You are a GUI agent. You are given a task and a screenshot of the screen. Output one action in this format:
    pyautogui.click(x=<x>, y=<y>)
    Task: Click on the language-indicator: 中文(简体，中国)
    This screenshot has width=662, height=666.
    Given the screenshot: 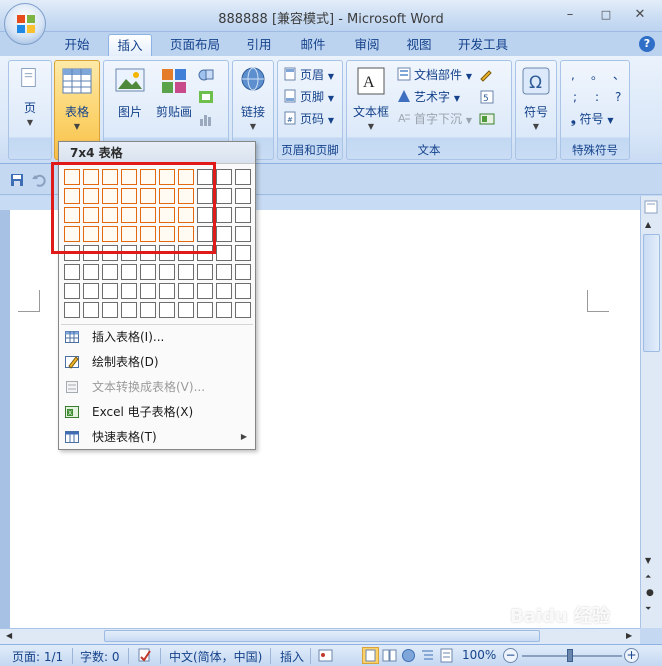 What is the action you would take?
    pyautogui.click(x=215, y=656)
    